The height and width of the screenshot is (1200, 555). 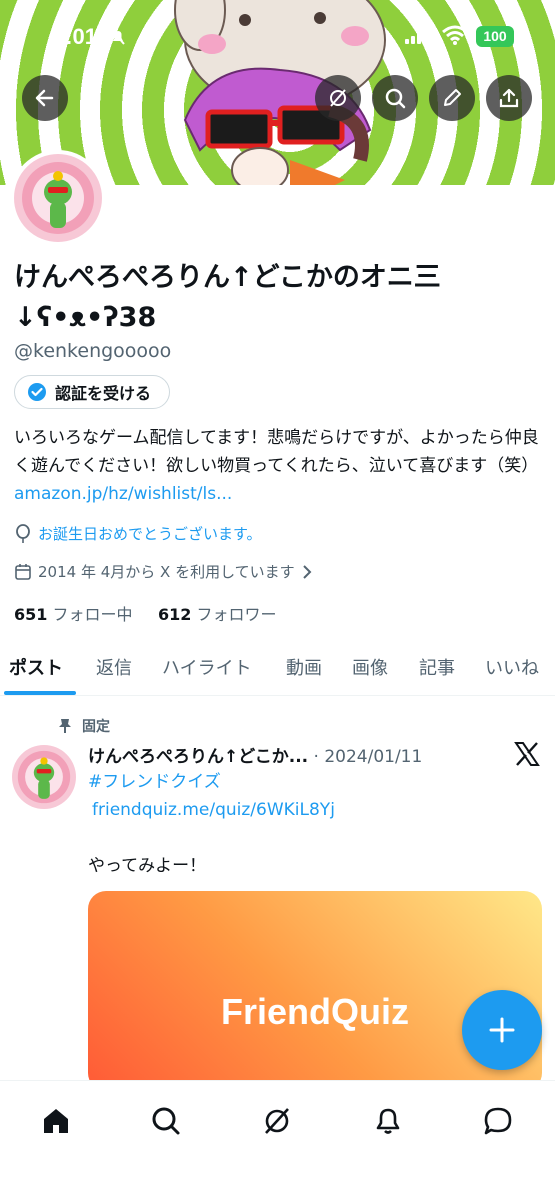 I want to click on joined-row: 2014 年 4月から X を利用しています, so click(x=163, y=571).